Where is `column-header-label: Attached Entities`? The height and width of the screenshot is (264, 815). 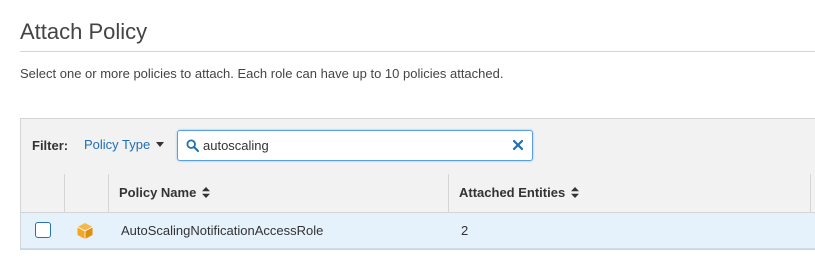
column-header-label: Attached Entities is located at coordinates (512, 192).